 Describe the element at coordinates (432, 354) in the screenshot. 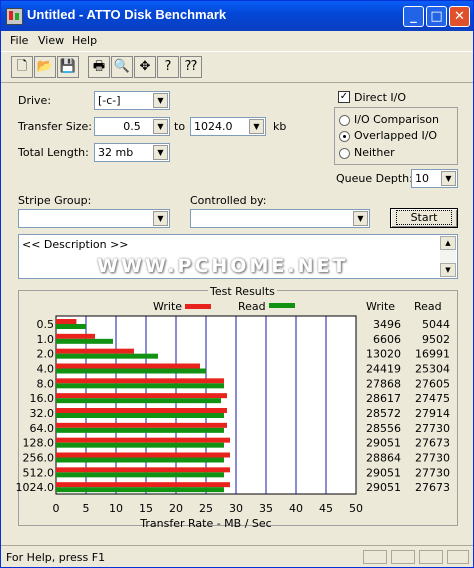

I see `read-value: 16991` at that location.